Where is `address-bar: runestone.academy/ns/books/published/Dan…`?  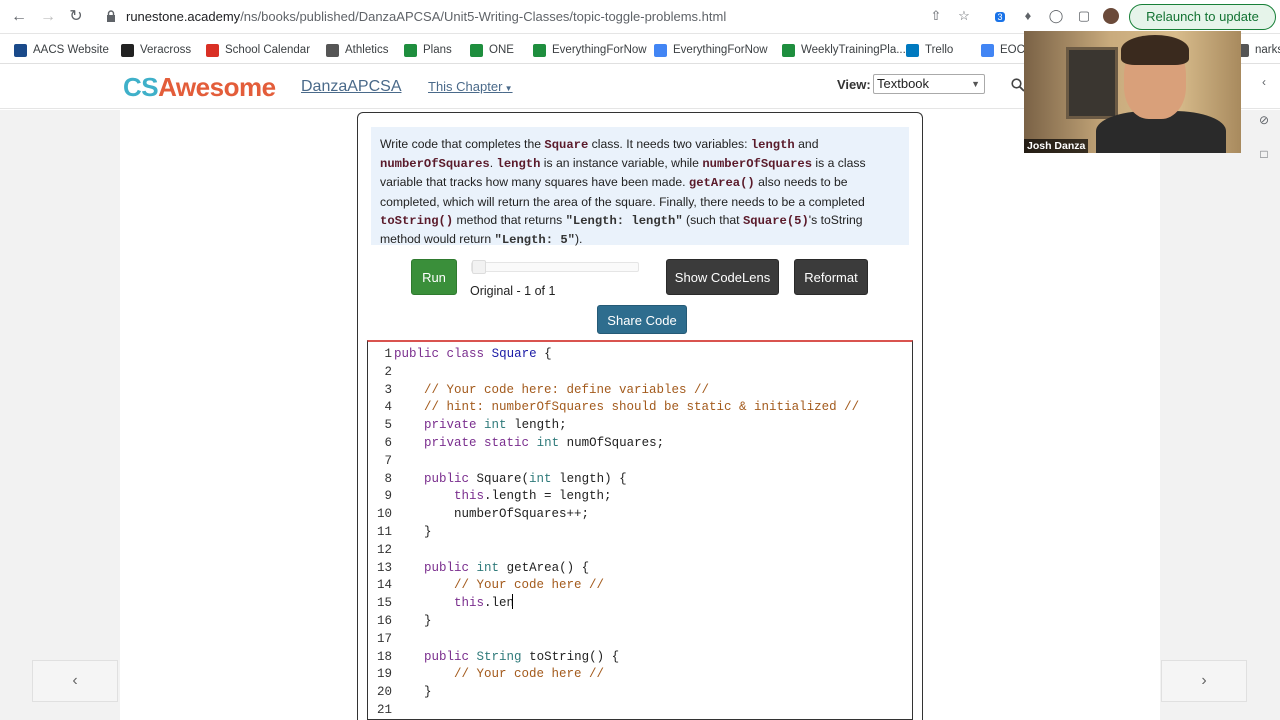
address-bar: runestone.academy/ns/books/published/Dan… is located at coordinates (538, 17).